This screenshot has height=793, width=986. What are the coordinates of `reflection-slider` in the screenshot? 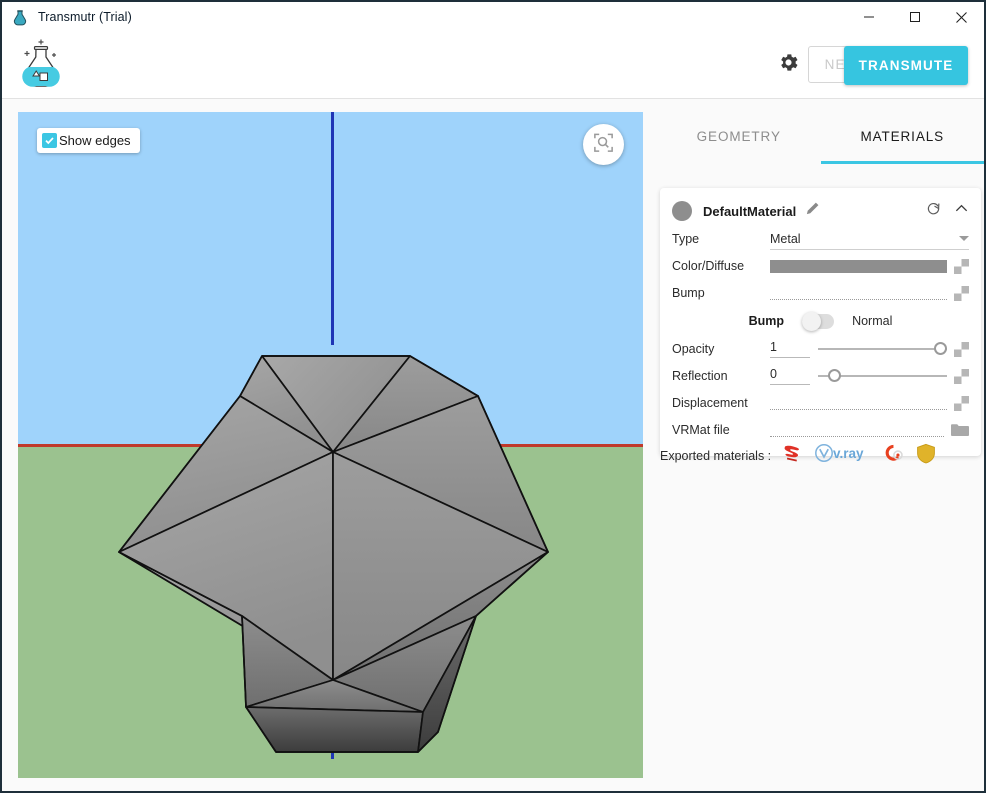 It's located at (882, 376).